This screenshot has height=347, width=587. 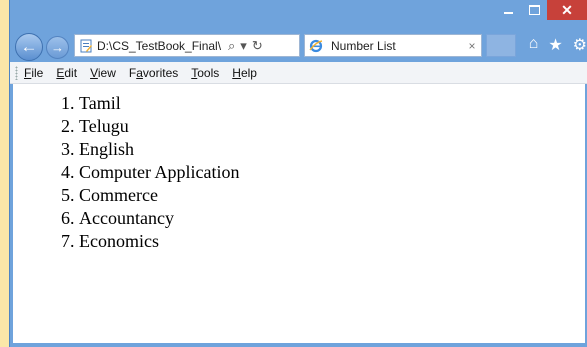 I want to click on forward-arrow-icon: →, so click(x=57, y=47).